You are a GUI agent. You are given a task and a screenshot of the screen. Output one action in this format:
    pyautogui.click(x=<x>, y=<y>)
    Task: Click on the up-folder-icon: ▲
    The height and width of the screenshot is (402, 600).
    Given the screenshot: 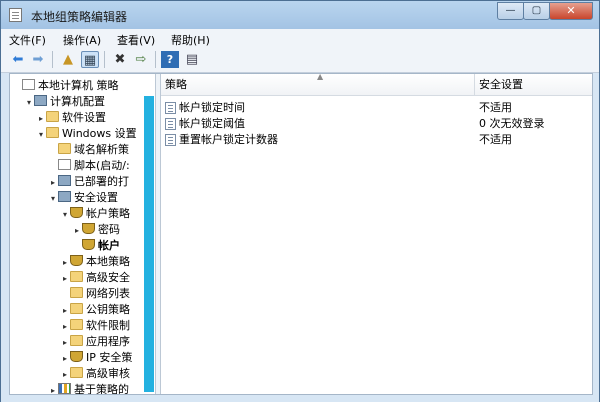 What is the action you would take?
    pyautogui.click(x=68, y=59)
    